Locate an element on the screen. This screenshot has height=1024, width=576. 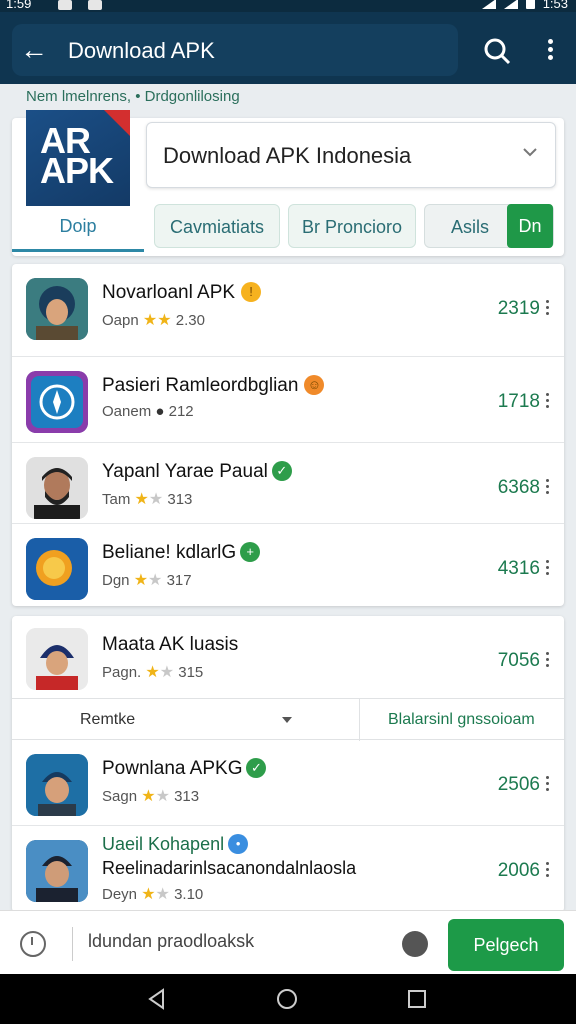
coin-app-icon is located at coordinates (57, 569).